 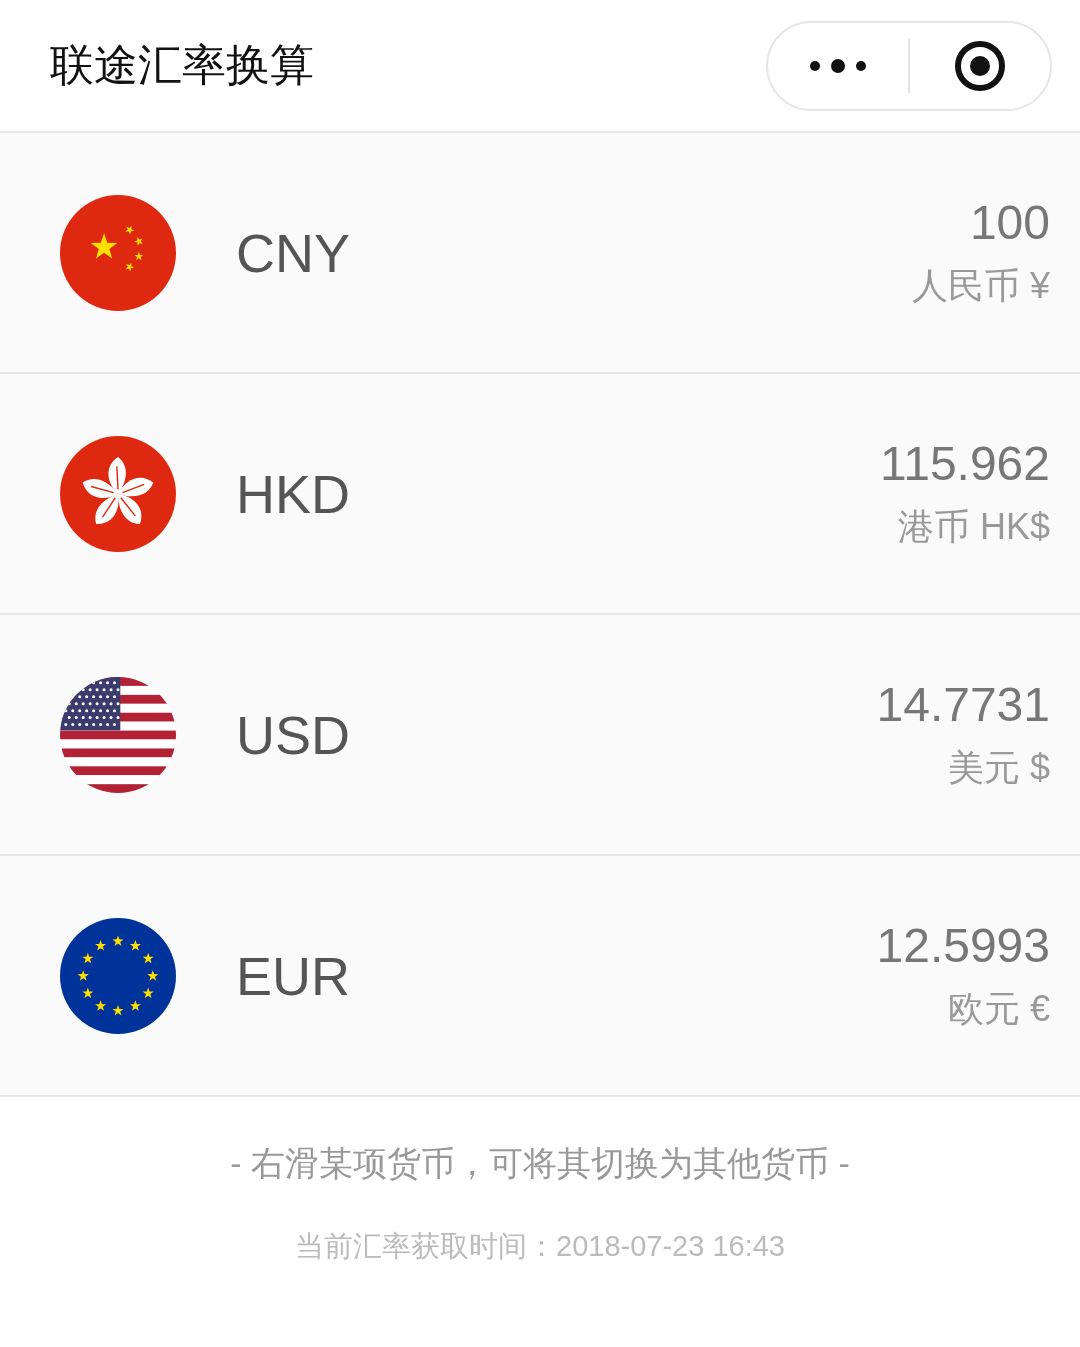 What do you see at coordinates (998, 767) in the screenshot?
I see `currency-name: 美元 $` at bounding box center [998, 767].